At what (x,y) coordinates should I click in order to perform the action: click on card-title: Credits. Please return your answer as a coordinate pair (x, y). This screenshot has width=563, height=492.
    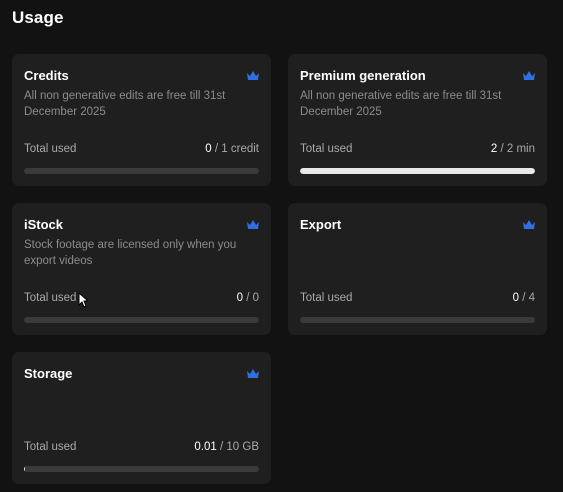
    Looking at the image, I should click on (46, 75).